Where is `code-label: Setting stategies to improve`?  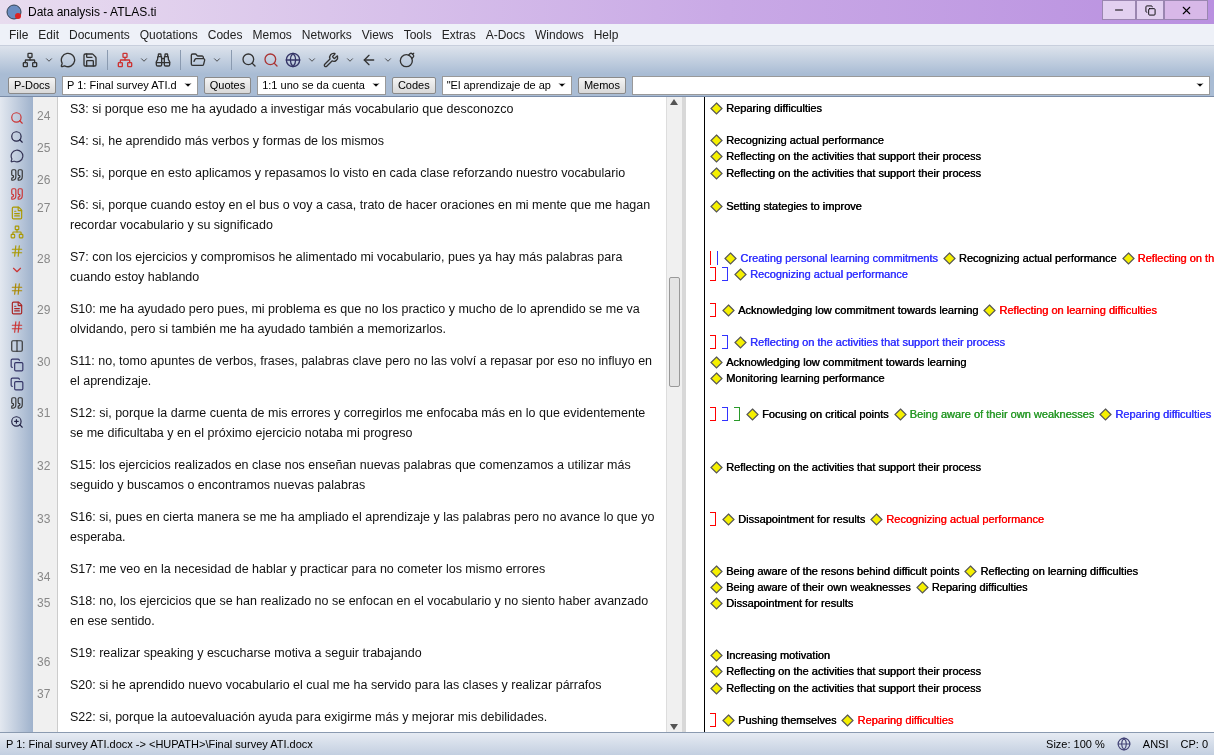
code-label: Setting stategies to improve is located at coordinates (794, 206).